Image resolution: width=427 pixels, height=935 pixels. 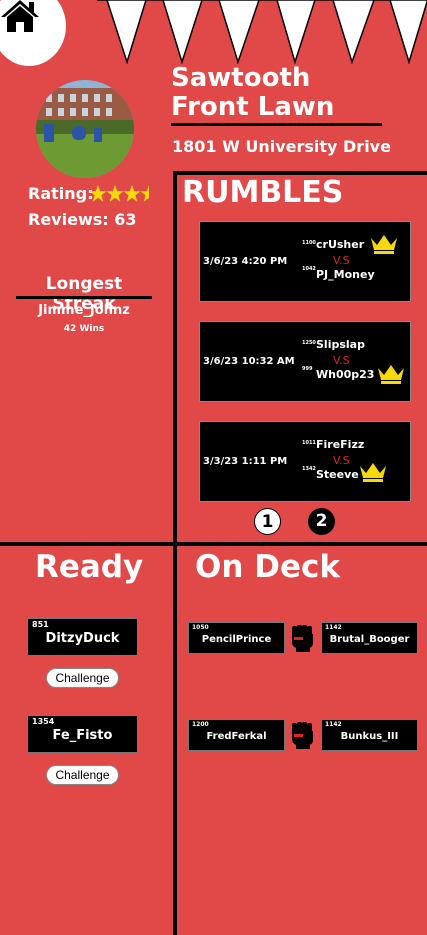 What do you see at coordinates (245, 461) in the screenshot?
I see `match-date: 3/3/23 1:11 PM` at bounding box center [245, 461].